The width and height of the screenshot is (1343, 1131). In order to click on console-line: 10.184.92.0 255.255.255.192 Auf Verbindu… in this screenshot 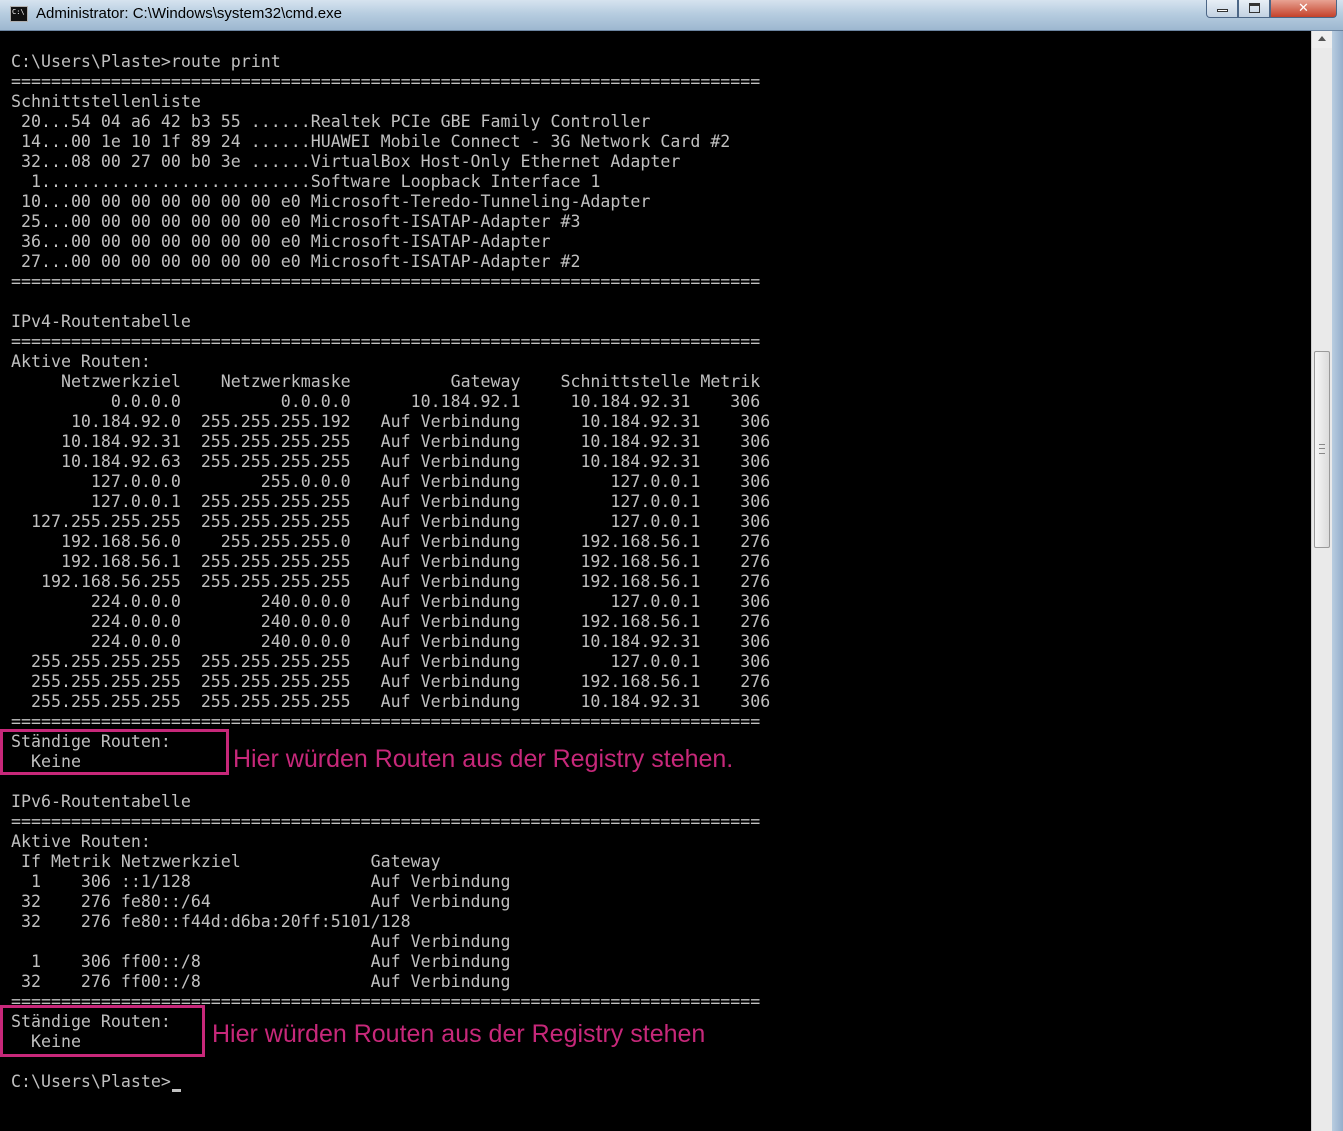, I will do `click(391, 421)`.